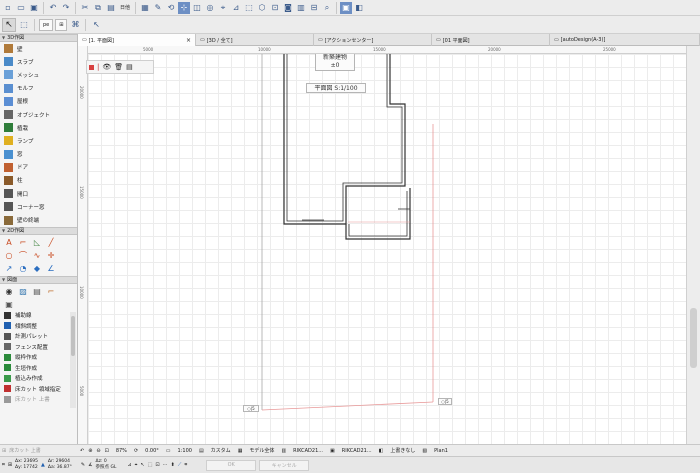  Describe the element at coordinates (98, 8) in the screenshot. I see `copy-icon: ⧉` at that location.